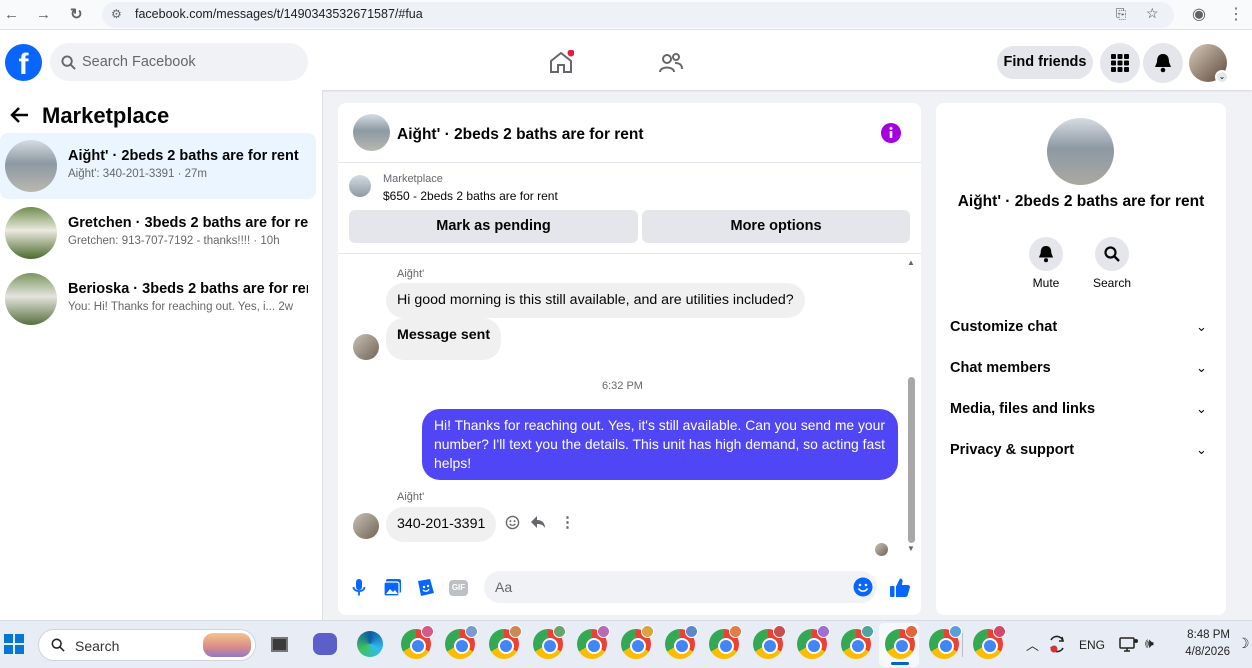 This screenshot has height=668, width=1252. What do you see at coordinates (1163, 63) in the screenshot?
I see `notifications-button` at bounding box center [1163, 63].